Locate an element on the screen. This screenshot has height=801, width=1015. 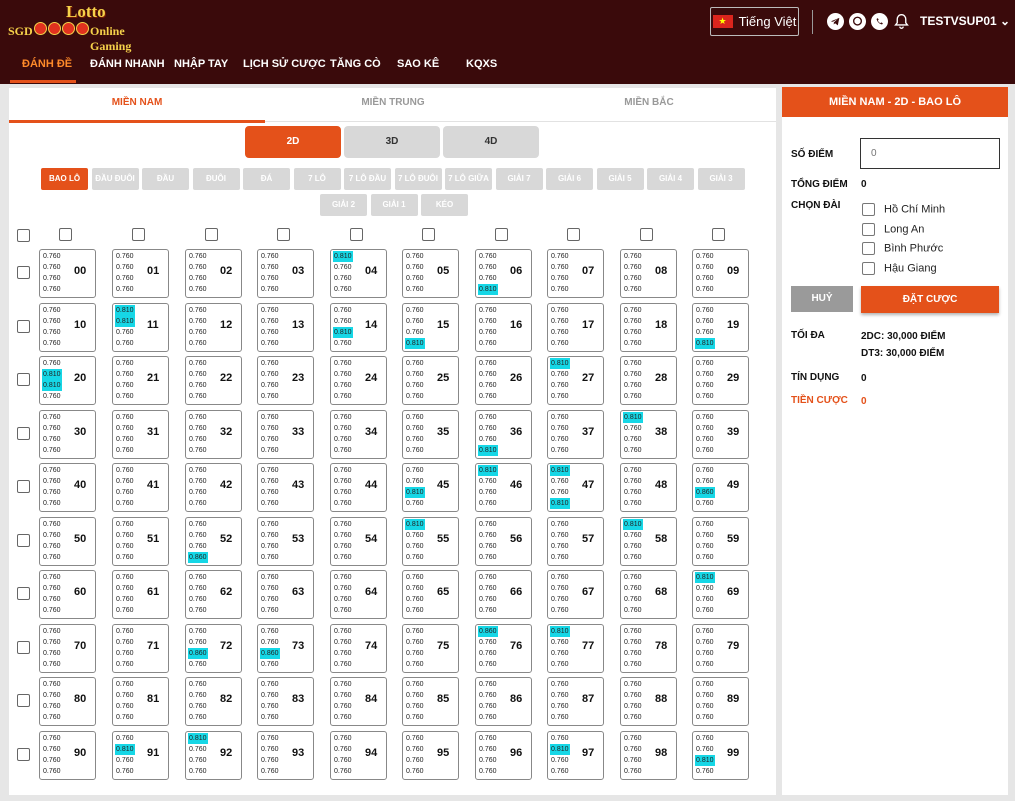
number-cell: 0.760 0.760 0.760 0.760 34 is located at coordinates (358, 434).